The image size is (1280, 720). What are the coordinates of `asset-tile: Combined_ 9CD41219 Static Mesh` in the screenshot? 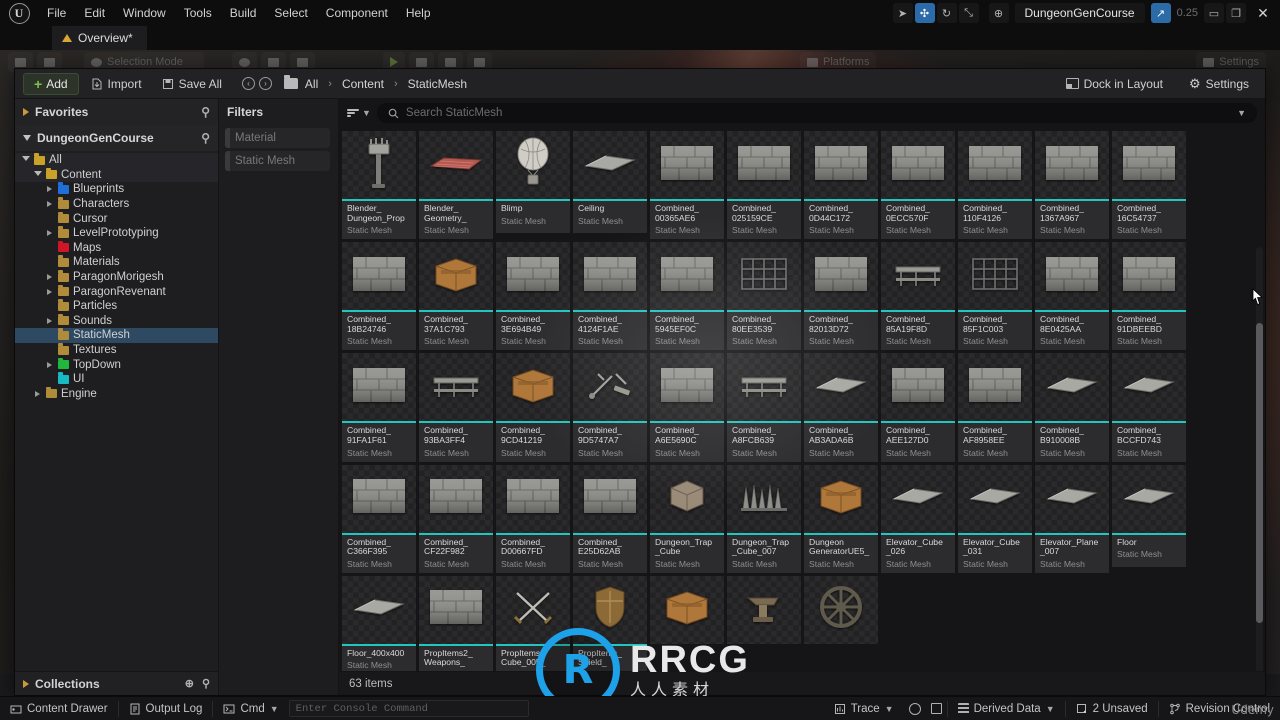 It's located at (533, 407).